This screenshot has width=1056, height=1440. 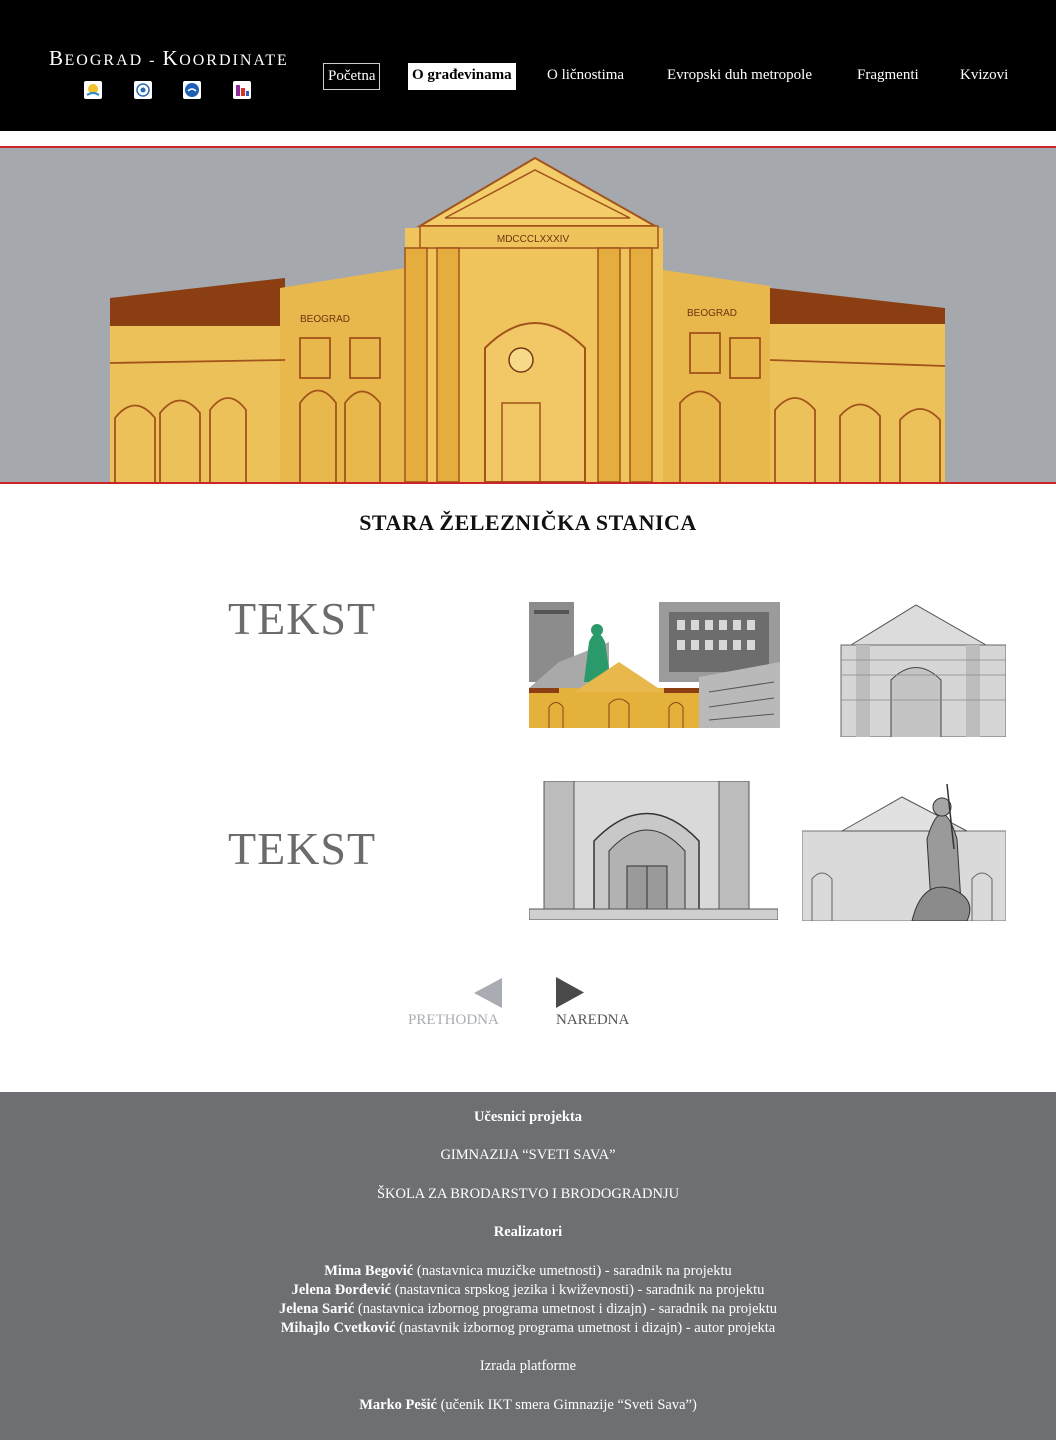 What do you see at coordinates (528, 1155) in the screenshot?
I see `school-1: GIMNAZIJA “SVETI SAVA”` at bounding box center [528, 1155].